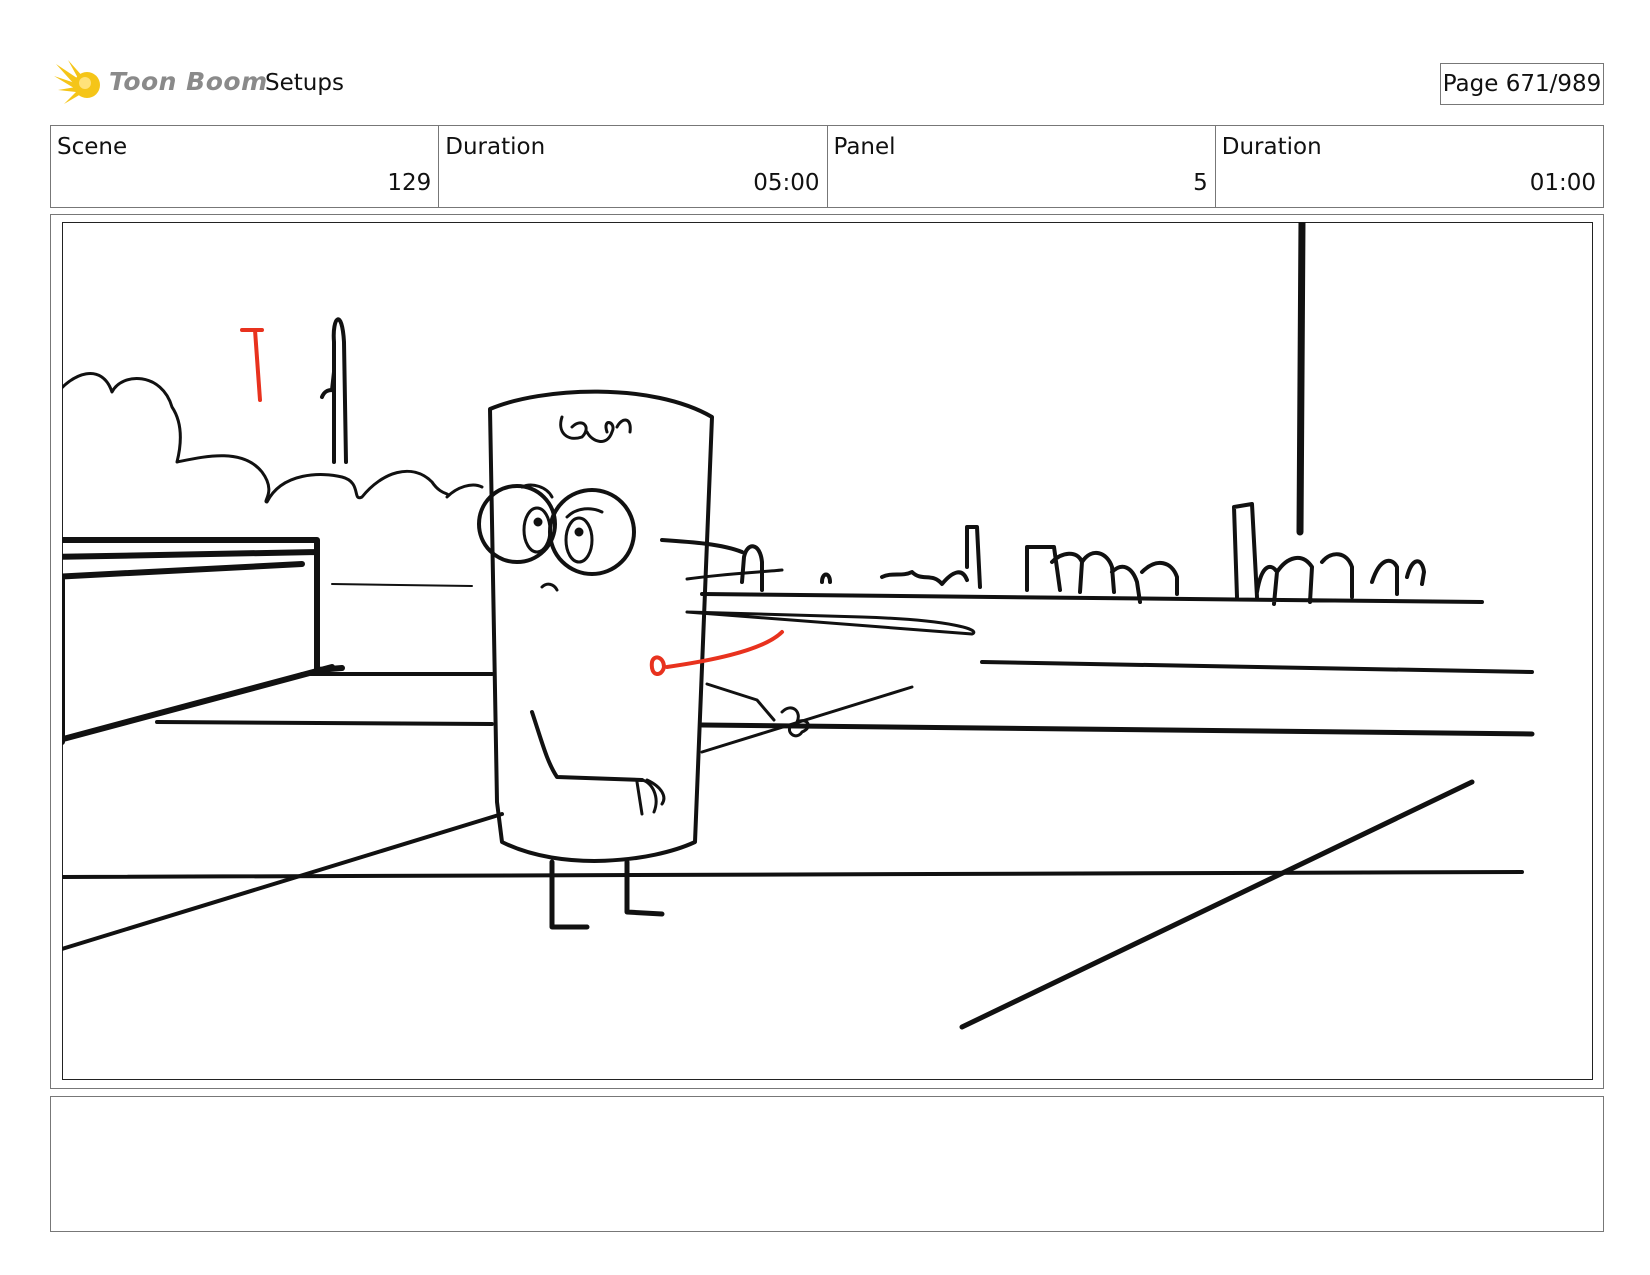 The height and width of the screenshot is (1275, 1650). I want to click on scene-duration-label: Duration, so click(495, 147).